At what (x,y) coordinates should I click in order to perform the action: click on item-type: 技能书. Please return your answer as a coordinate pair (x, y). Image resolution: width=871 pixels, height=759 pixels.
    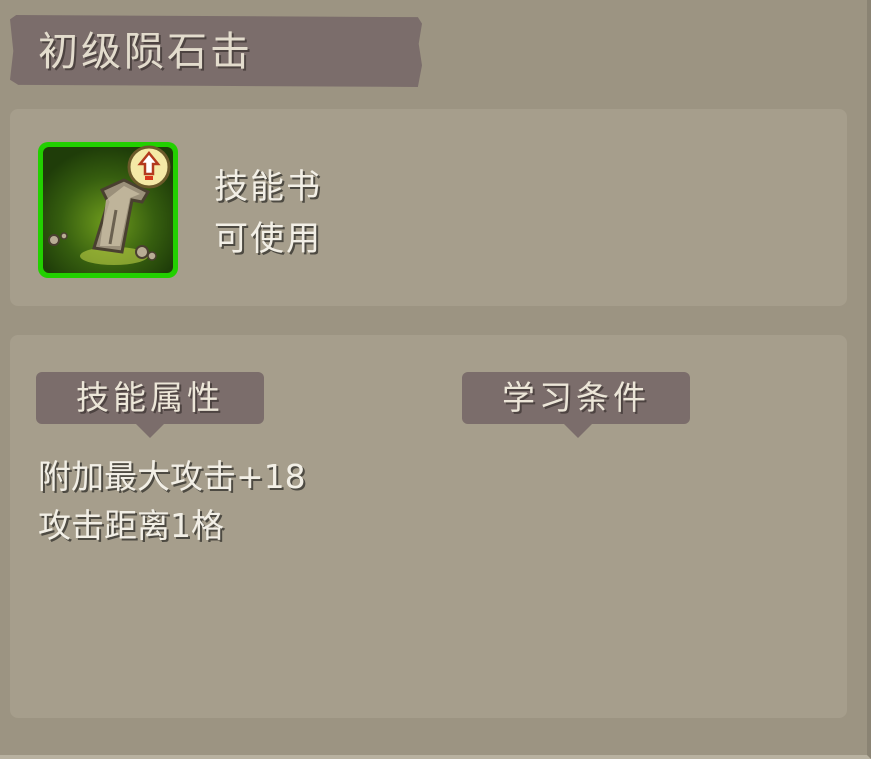
    Looking at the image, I should click on (268, 187).